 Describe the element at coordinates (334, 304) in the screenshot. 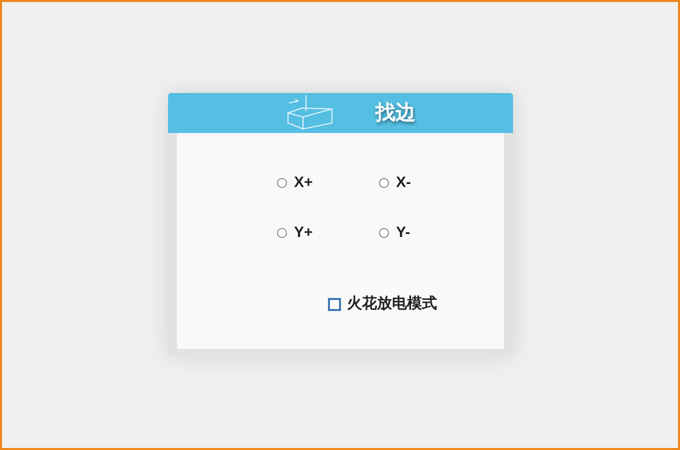

I see `checkbox` at that location.